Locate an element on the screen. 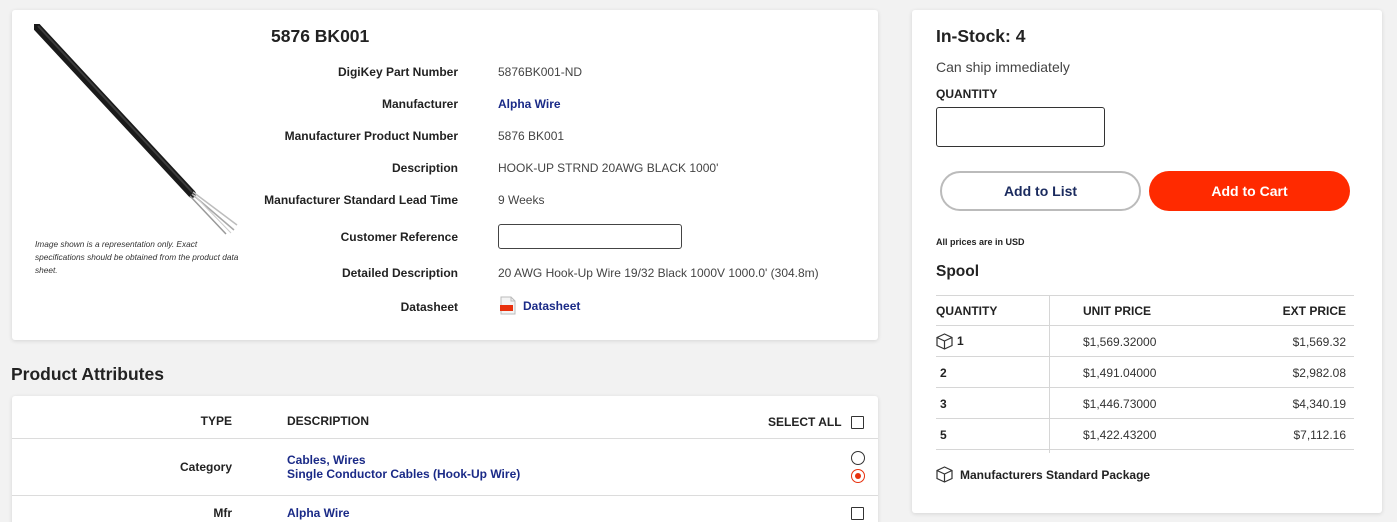  mfr-checkbox is located at coordinates (857, 513).